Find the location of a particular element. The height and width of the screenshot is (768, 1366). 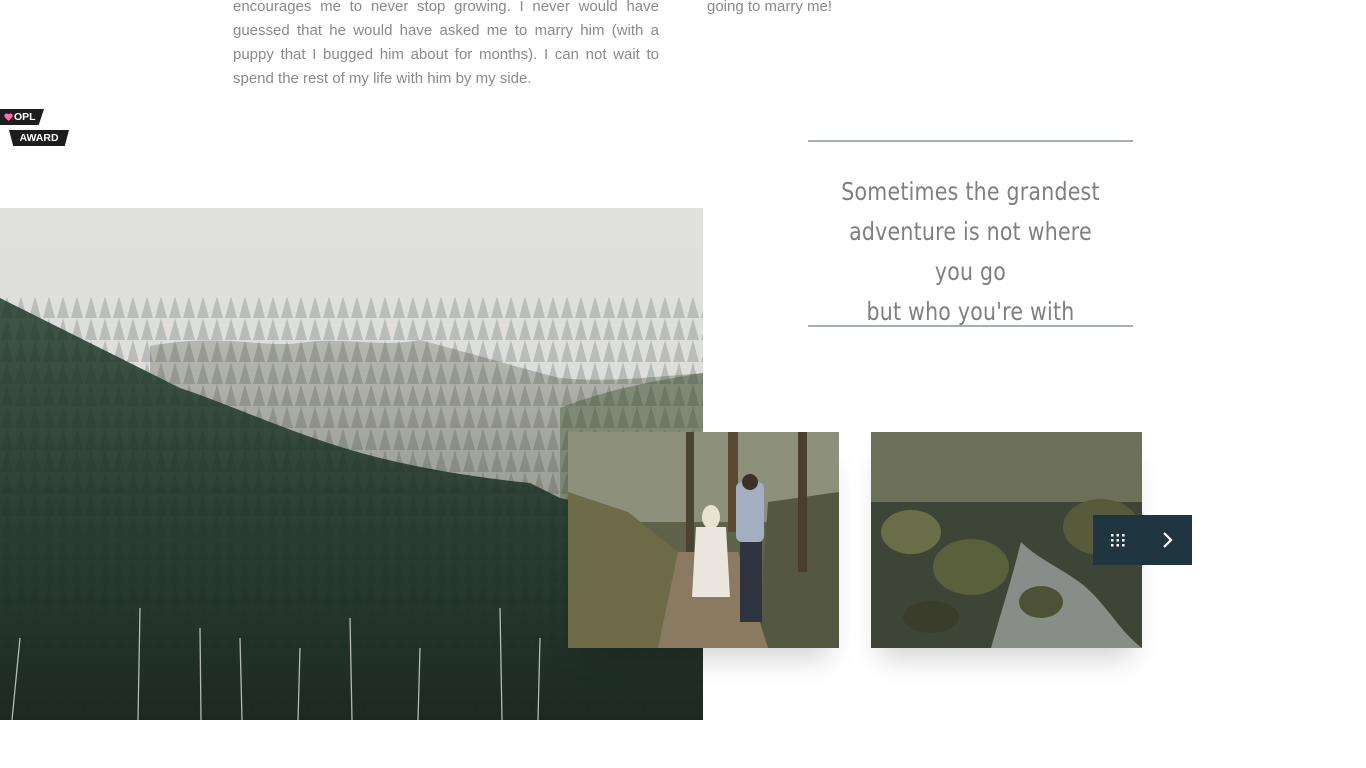

award-label-top: OPL is located at coordinates (22, 117).